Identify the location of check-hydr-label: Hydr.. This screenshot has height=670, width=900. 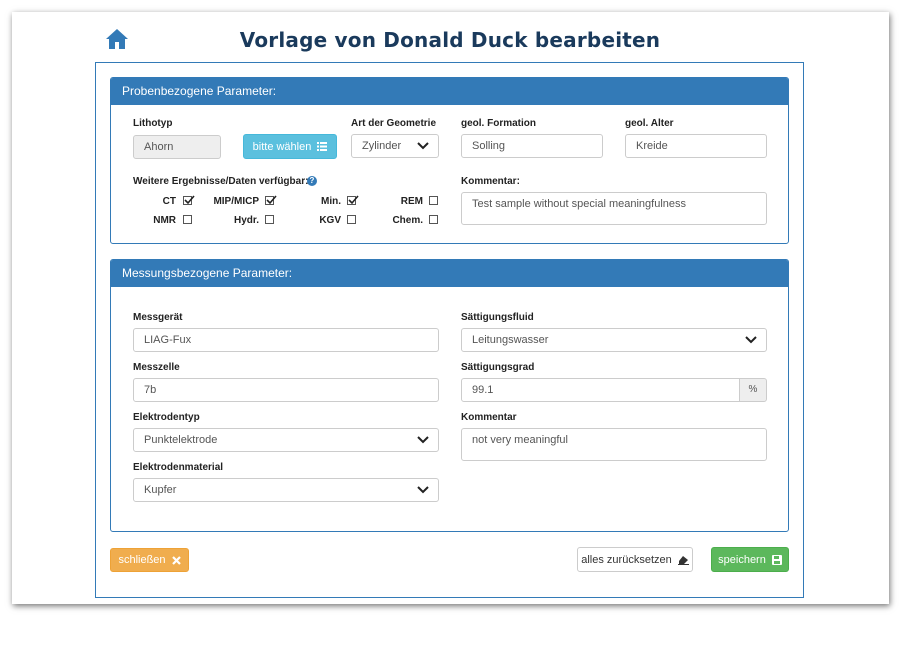
(246, 220).